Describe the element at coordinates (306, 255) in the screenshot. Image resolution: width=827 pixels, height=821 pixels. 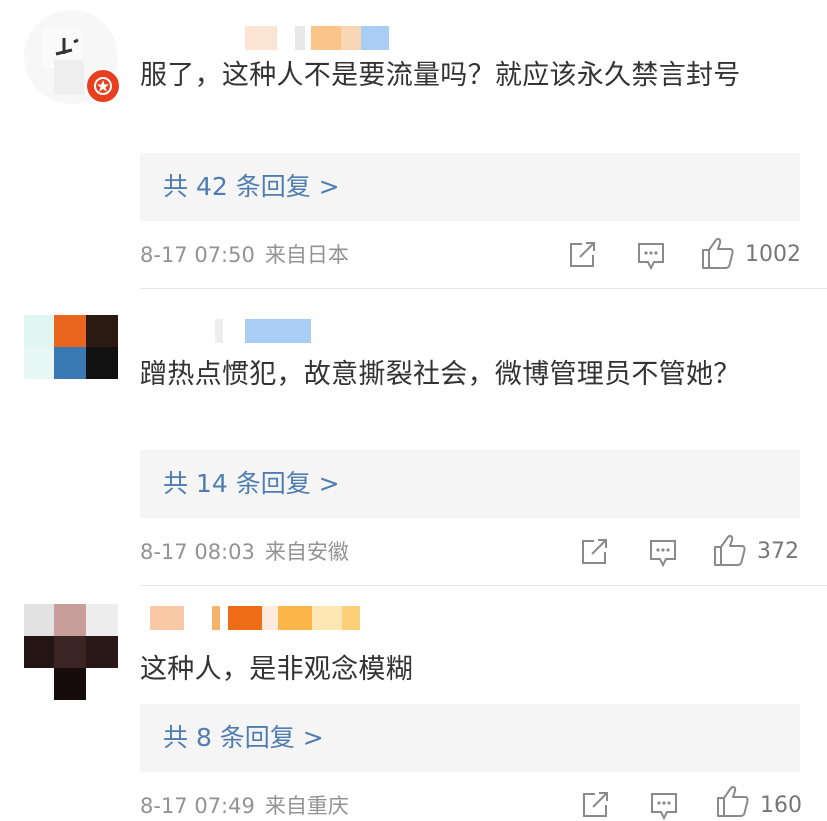
I see `location-label: 来自日本` at that location.